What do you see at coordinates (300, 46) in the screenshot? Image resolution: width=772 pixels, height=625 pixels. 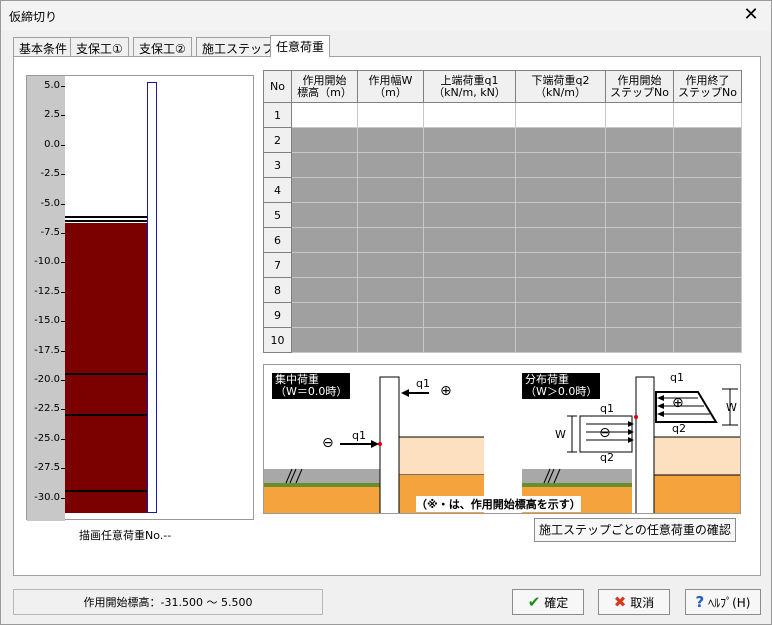 I see `tab-arbitrary-load: 任意荷重` at bounding box center [300, 46].